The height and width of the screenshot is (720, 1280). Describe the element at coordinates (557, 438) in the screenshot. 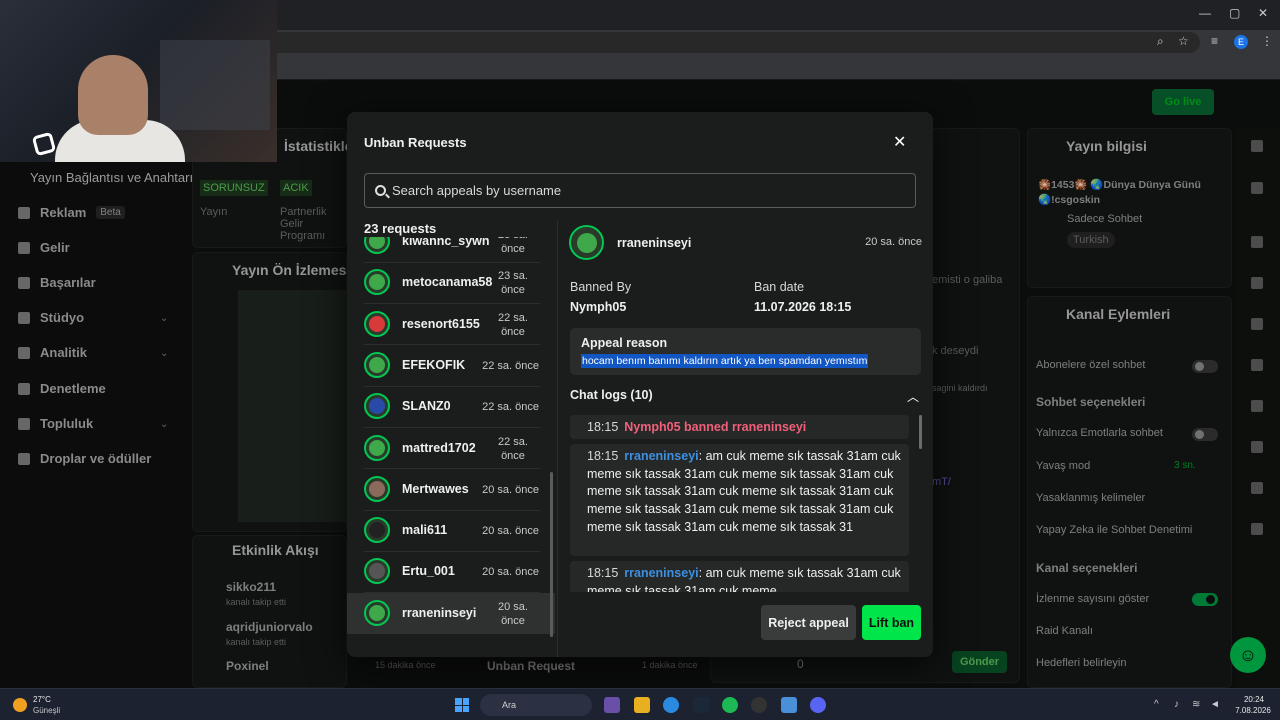

I see `pane-divider` at that location.